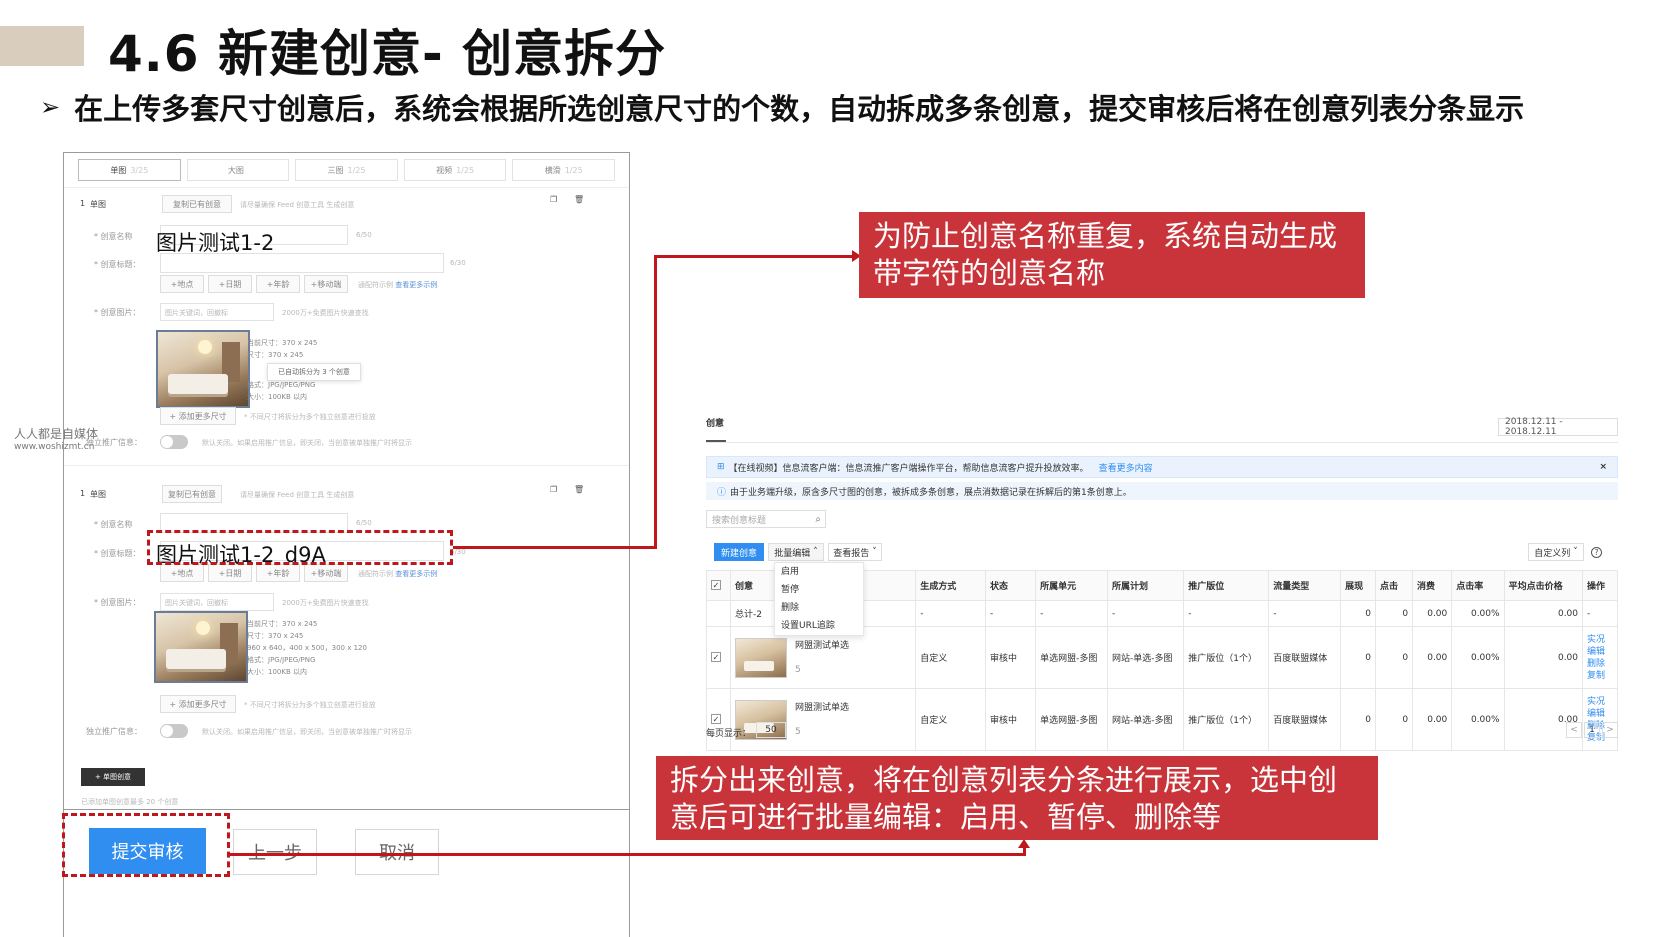 The image size is (1665, 937). Describe the element at coordinates (1071, 585) in the screenshot. I see `col-unit: 所属单元` at that location.